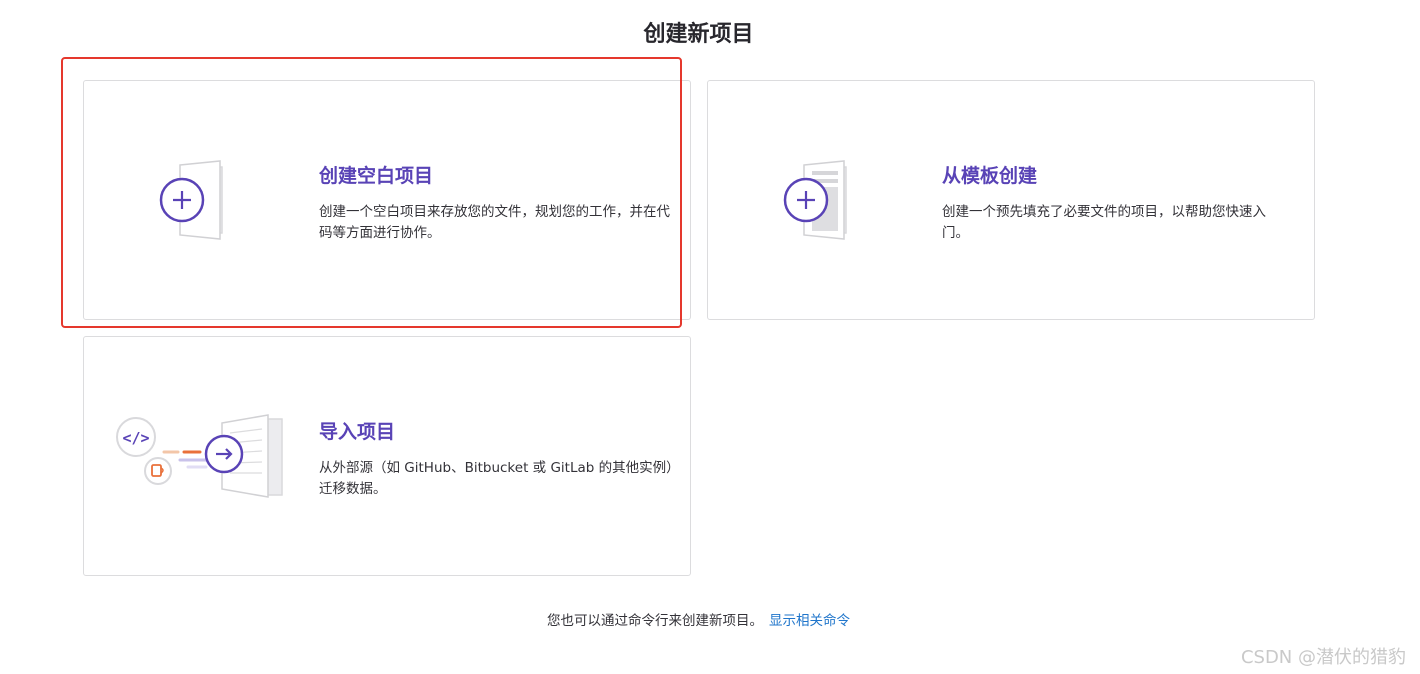 The height and width of the screenshot is (674, 1420). Describe the element at coordinates (191, 200) in the screenshot. I see `blank-project-icon` at that location.